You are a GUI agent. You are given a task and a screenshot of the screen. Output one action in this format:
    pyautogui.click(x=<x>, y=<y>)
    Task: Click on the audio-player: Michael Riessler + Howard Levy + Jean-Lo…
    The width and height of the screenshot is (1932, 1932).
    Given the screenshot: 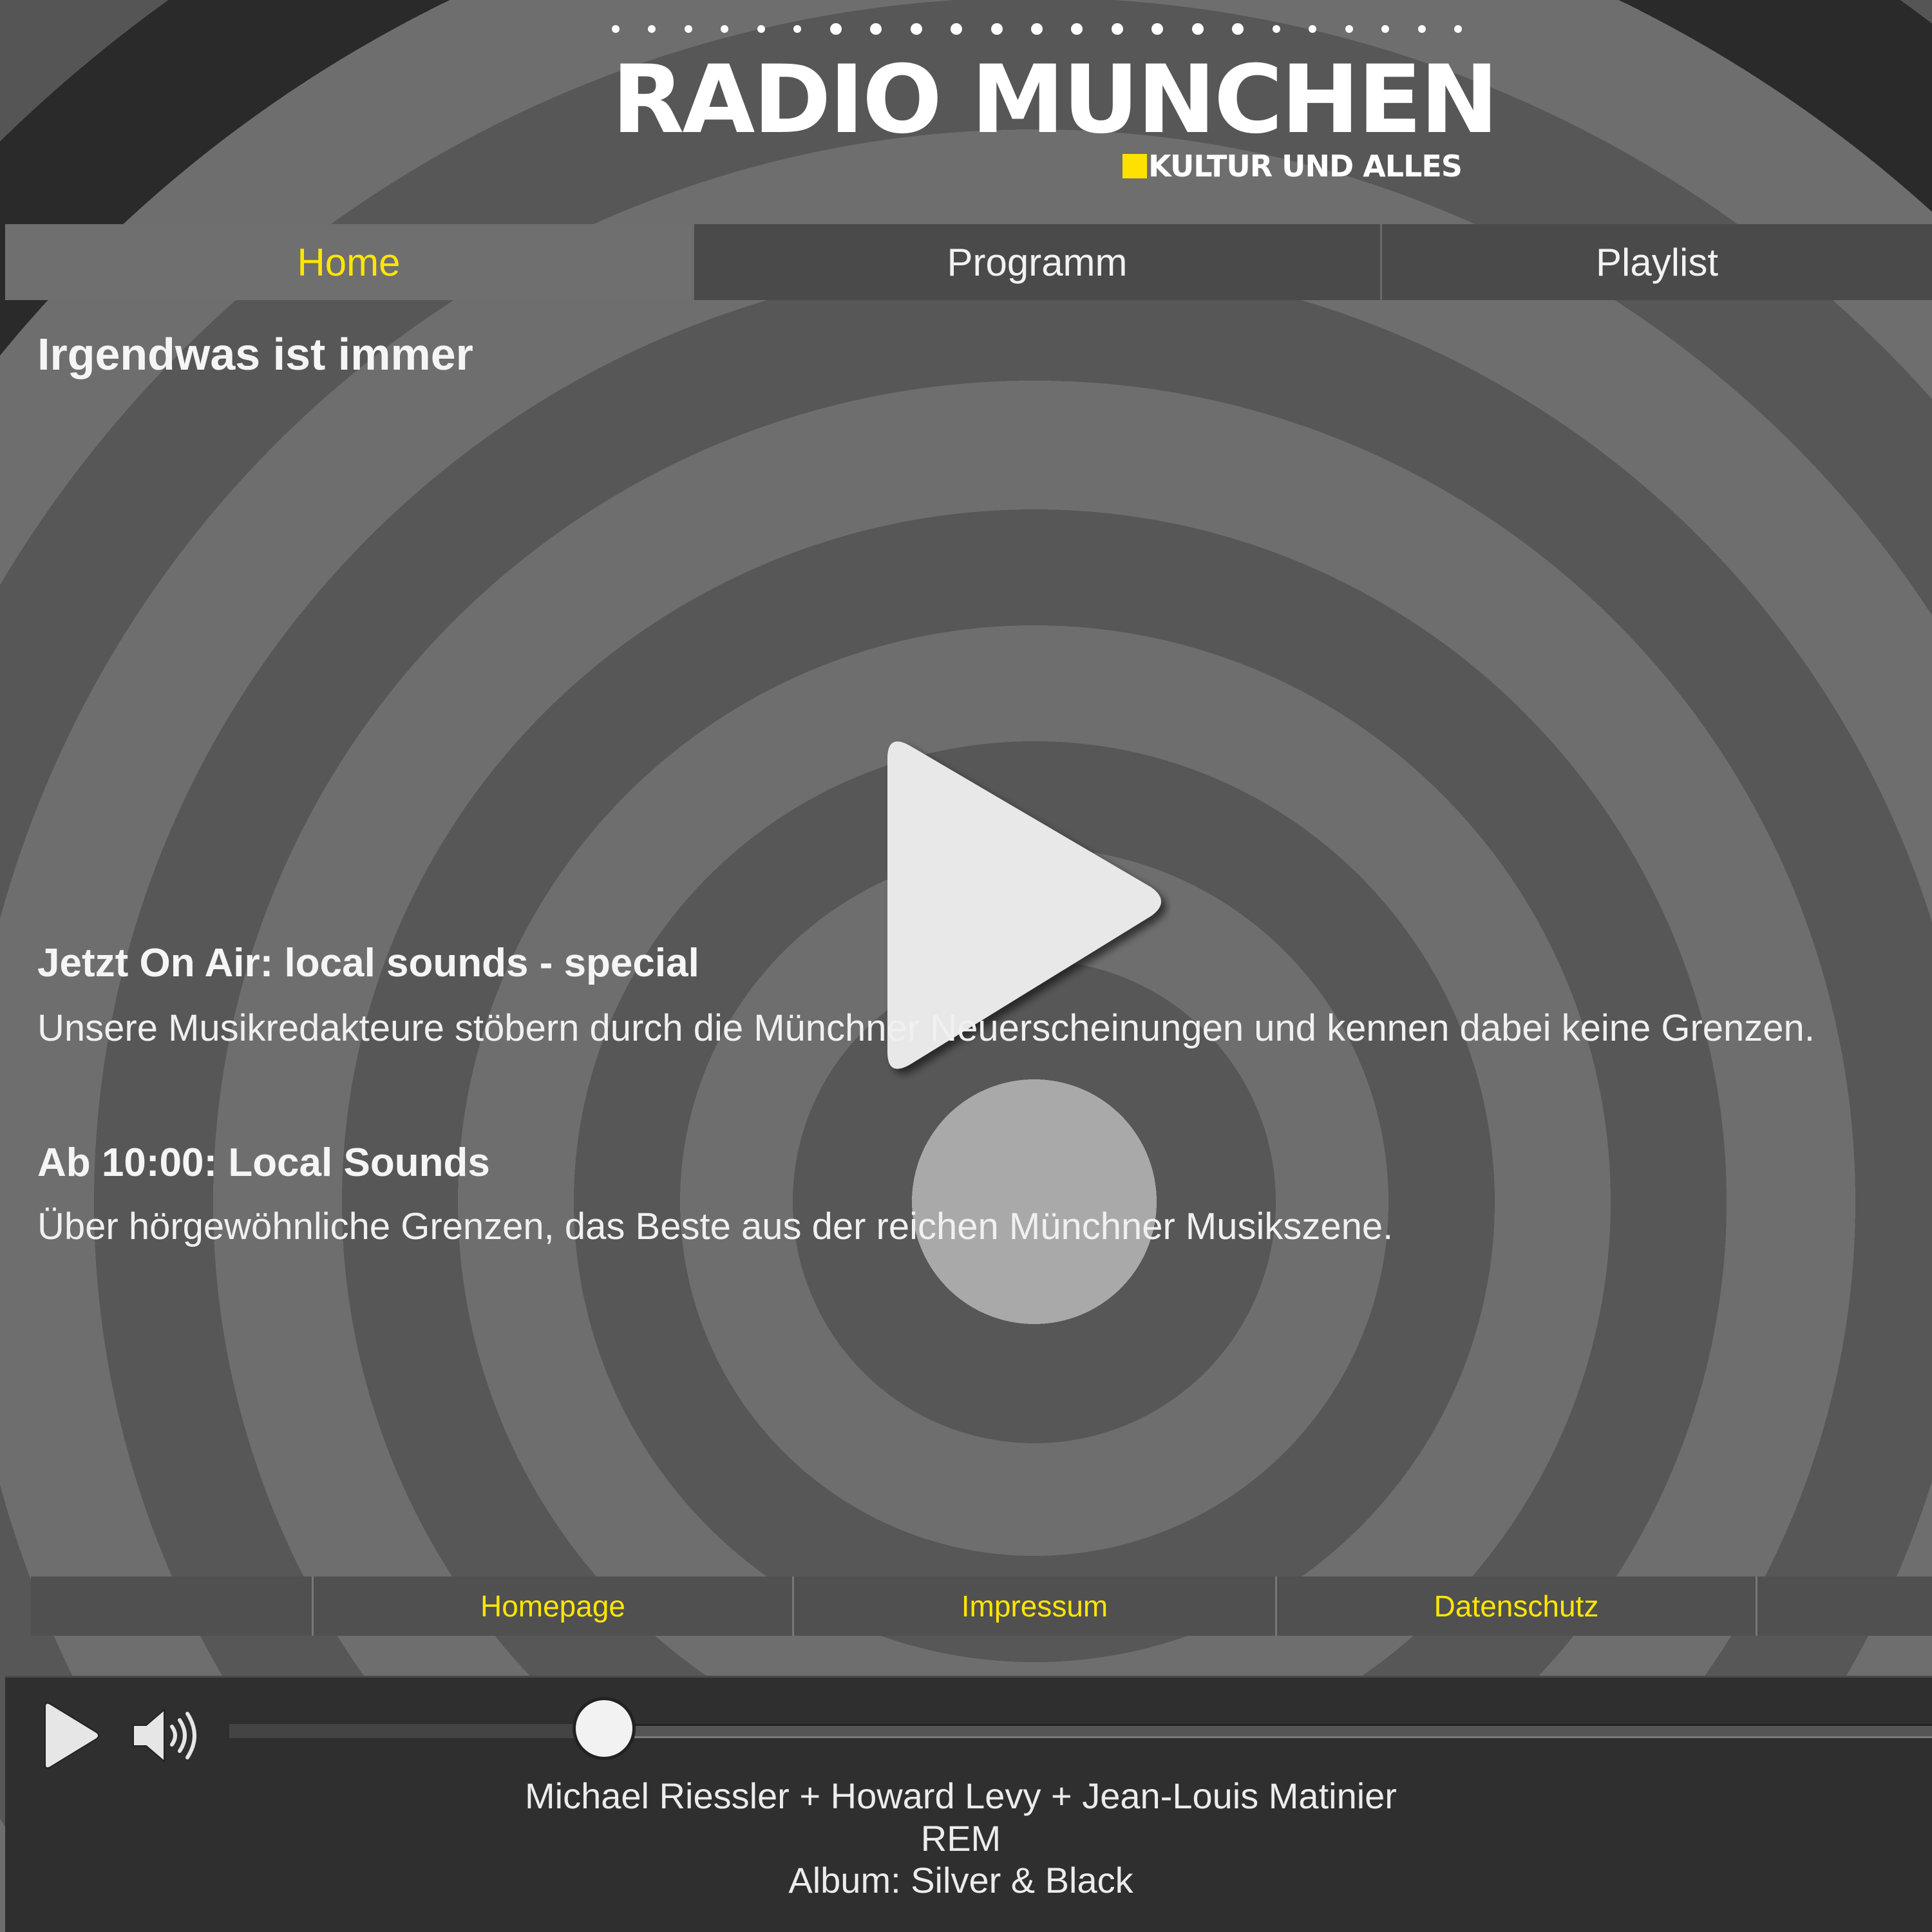 What is the action you would take?
    pyautogui.click(x=969, y=1804)
    